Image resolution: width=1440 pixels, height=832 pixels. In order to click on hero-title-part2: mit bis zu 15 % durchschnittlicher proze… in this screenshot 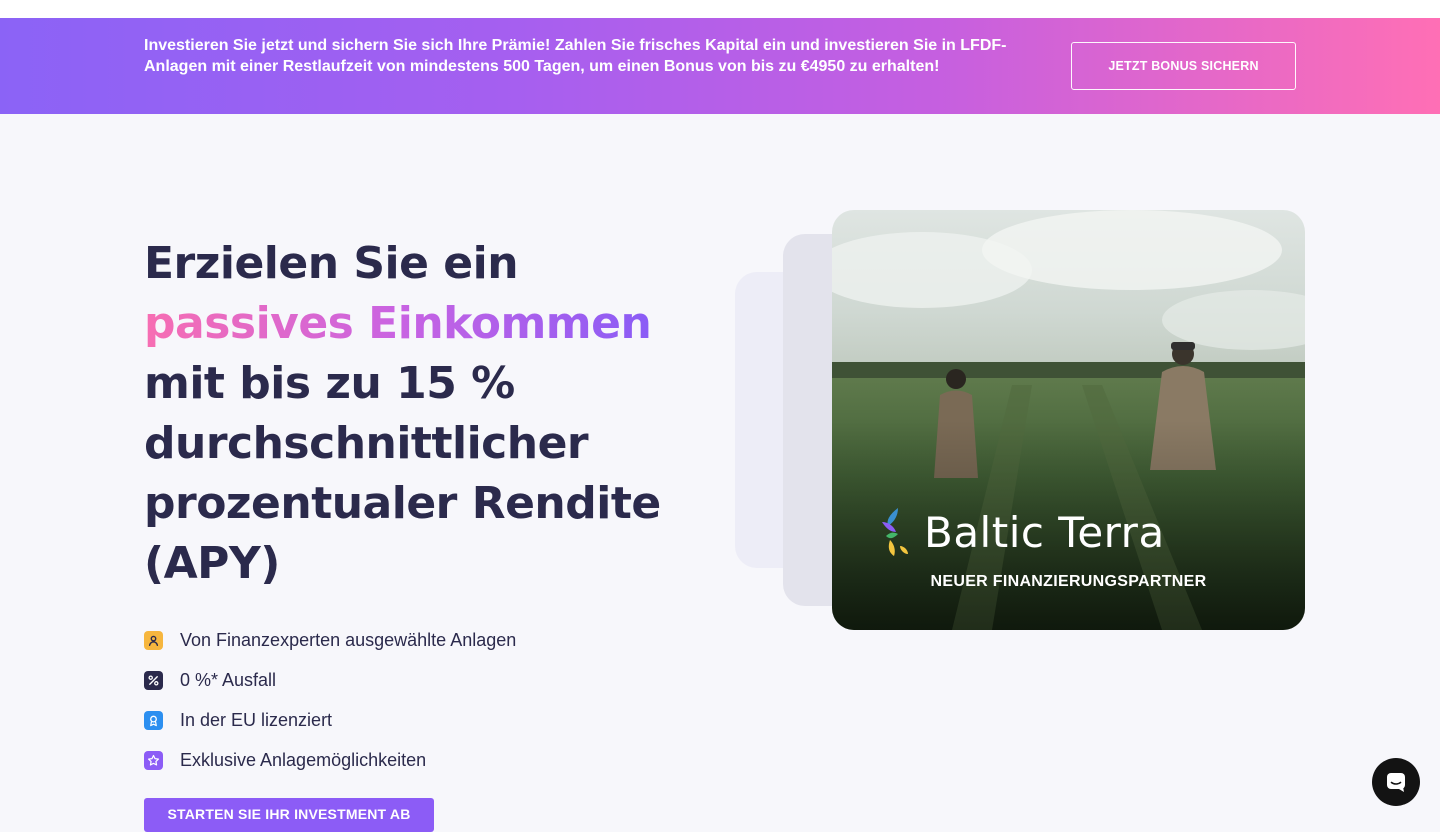, I will do `click(402, 473)`.